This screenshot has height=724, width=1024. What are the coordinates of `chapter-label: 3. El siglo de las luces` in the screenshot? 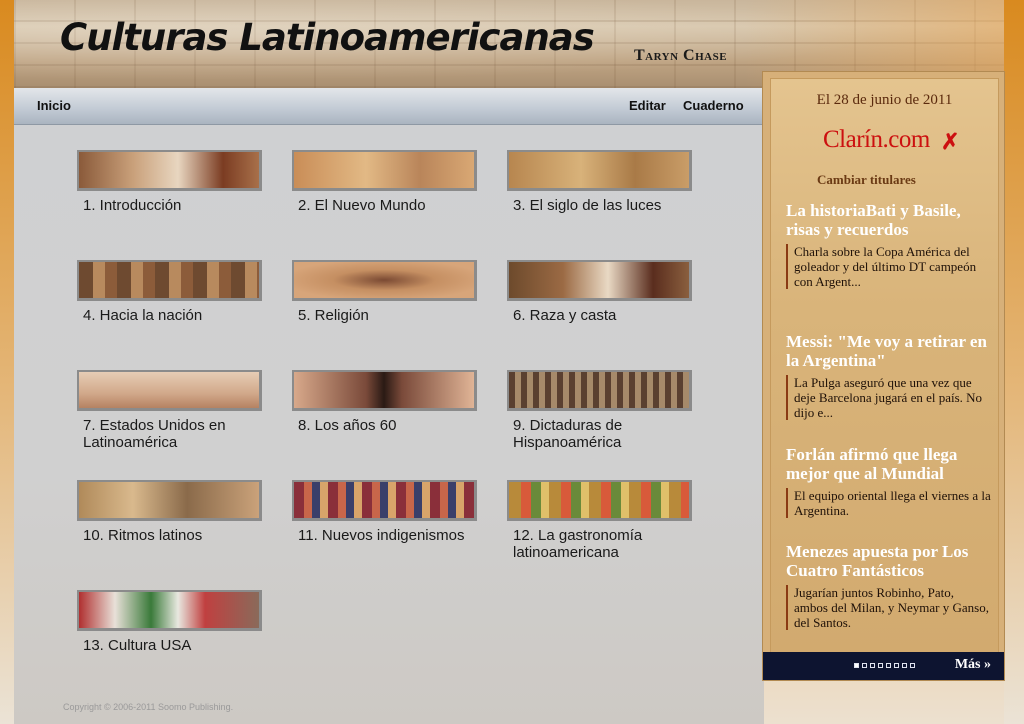 It's located at (597, 205).